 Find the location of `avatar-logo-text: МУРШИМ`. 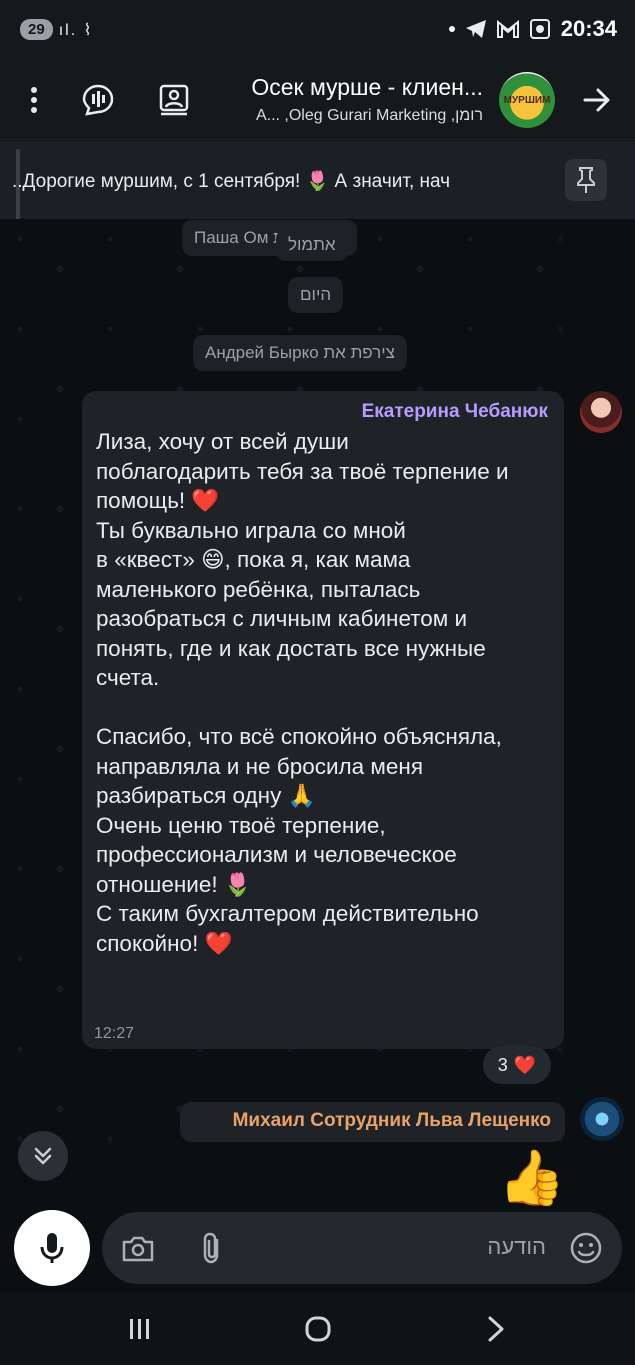

avatar-logo-text: МУРШИМ is located at coordinates (527, 100).